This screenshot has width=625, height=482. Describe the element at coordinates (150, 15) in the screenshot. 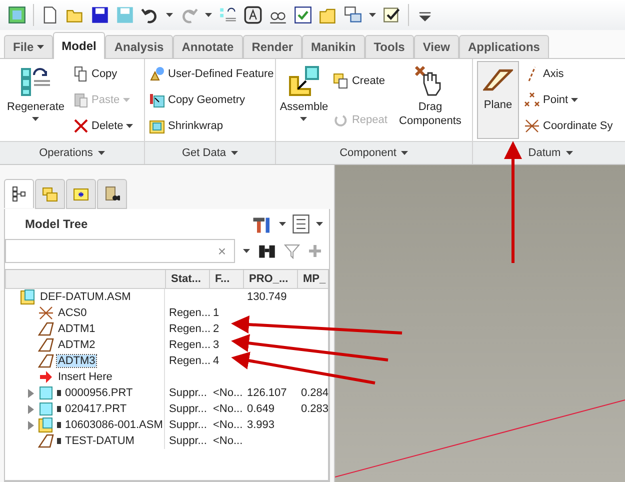

I see `undo-icon` at that location.